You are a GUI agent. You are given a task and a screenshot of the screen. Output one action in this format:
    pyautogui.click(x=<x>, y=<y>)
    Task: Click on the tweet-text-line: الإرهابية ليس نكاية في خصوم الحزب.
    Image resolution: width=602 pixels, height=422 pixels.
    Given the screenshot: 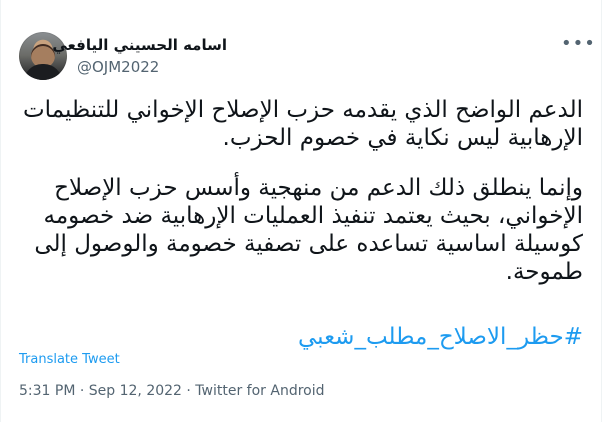 What is the action you would take?
    pyautogui.click(x=402, y=138)
    